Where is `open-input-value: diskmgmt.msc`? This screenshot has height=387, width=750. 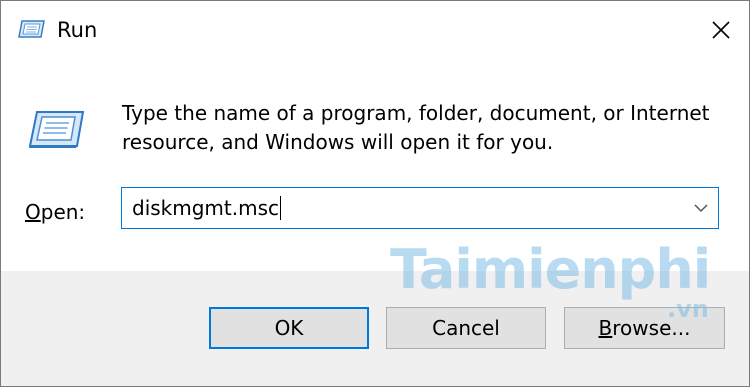
open-input-value: diskmgmt.msc is located at coordinates (206, 208).